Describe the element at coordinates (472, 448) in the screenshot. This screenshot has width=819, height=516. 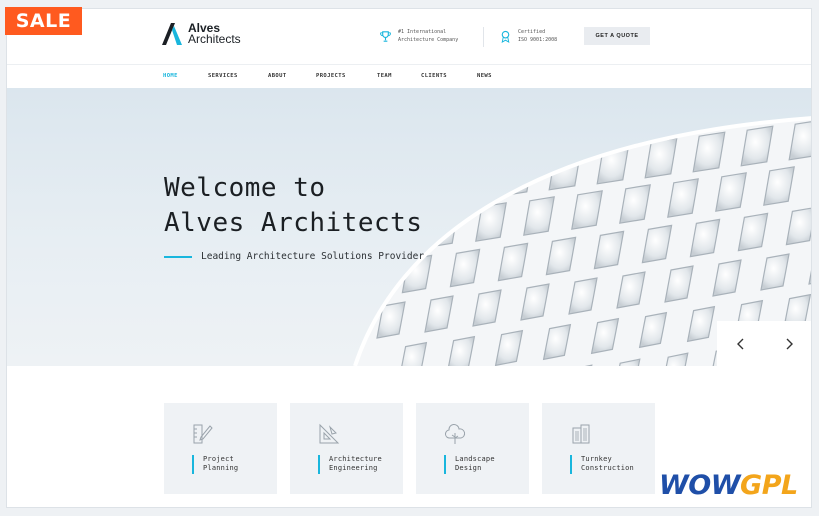
I see `service-card-landscape-design: Landscape Design` at that location.